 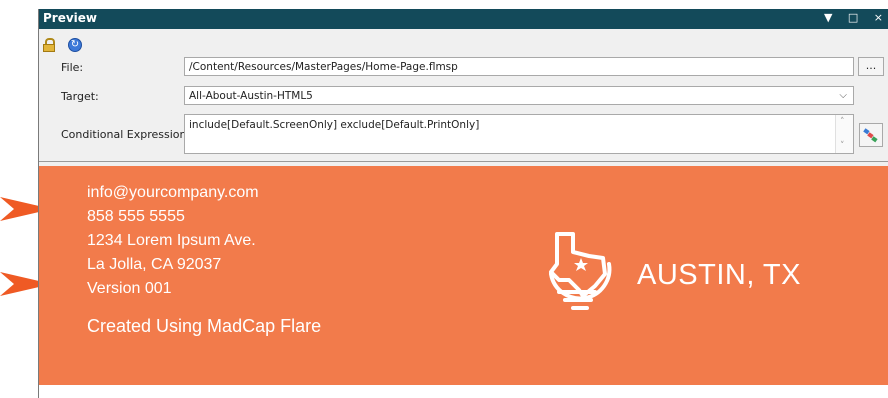 What do you see at coordinates (463, 161) in the screenshot?
I see `divider` at bounding box center [463, 161].